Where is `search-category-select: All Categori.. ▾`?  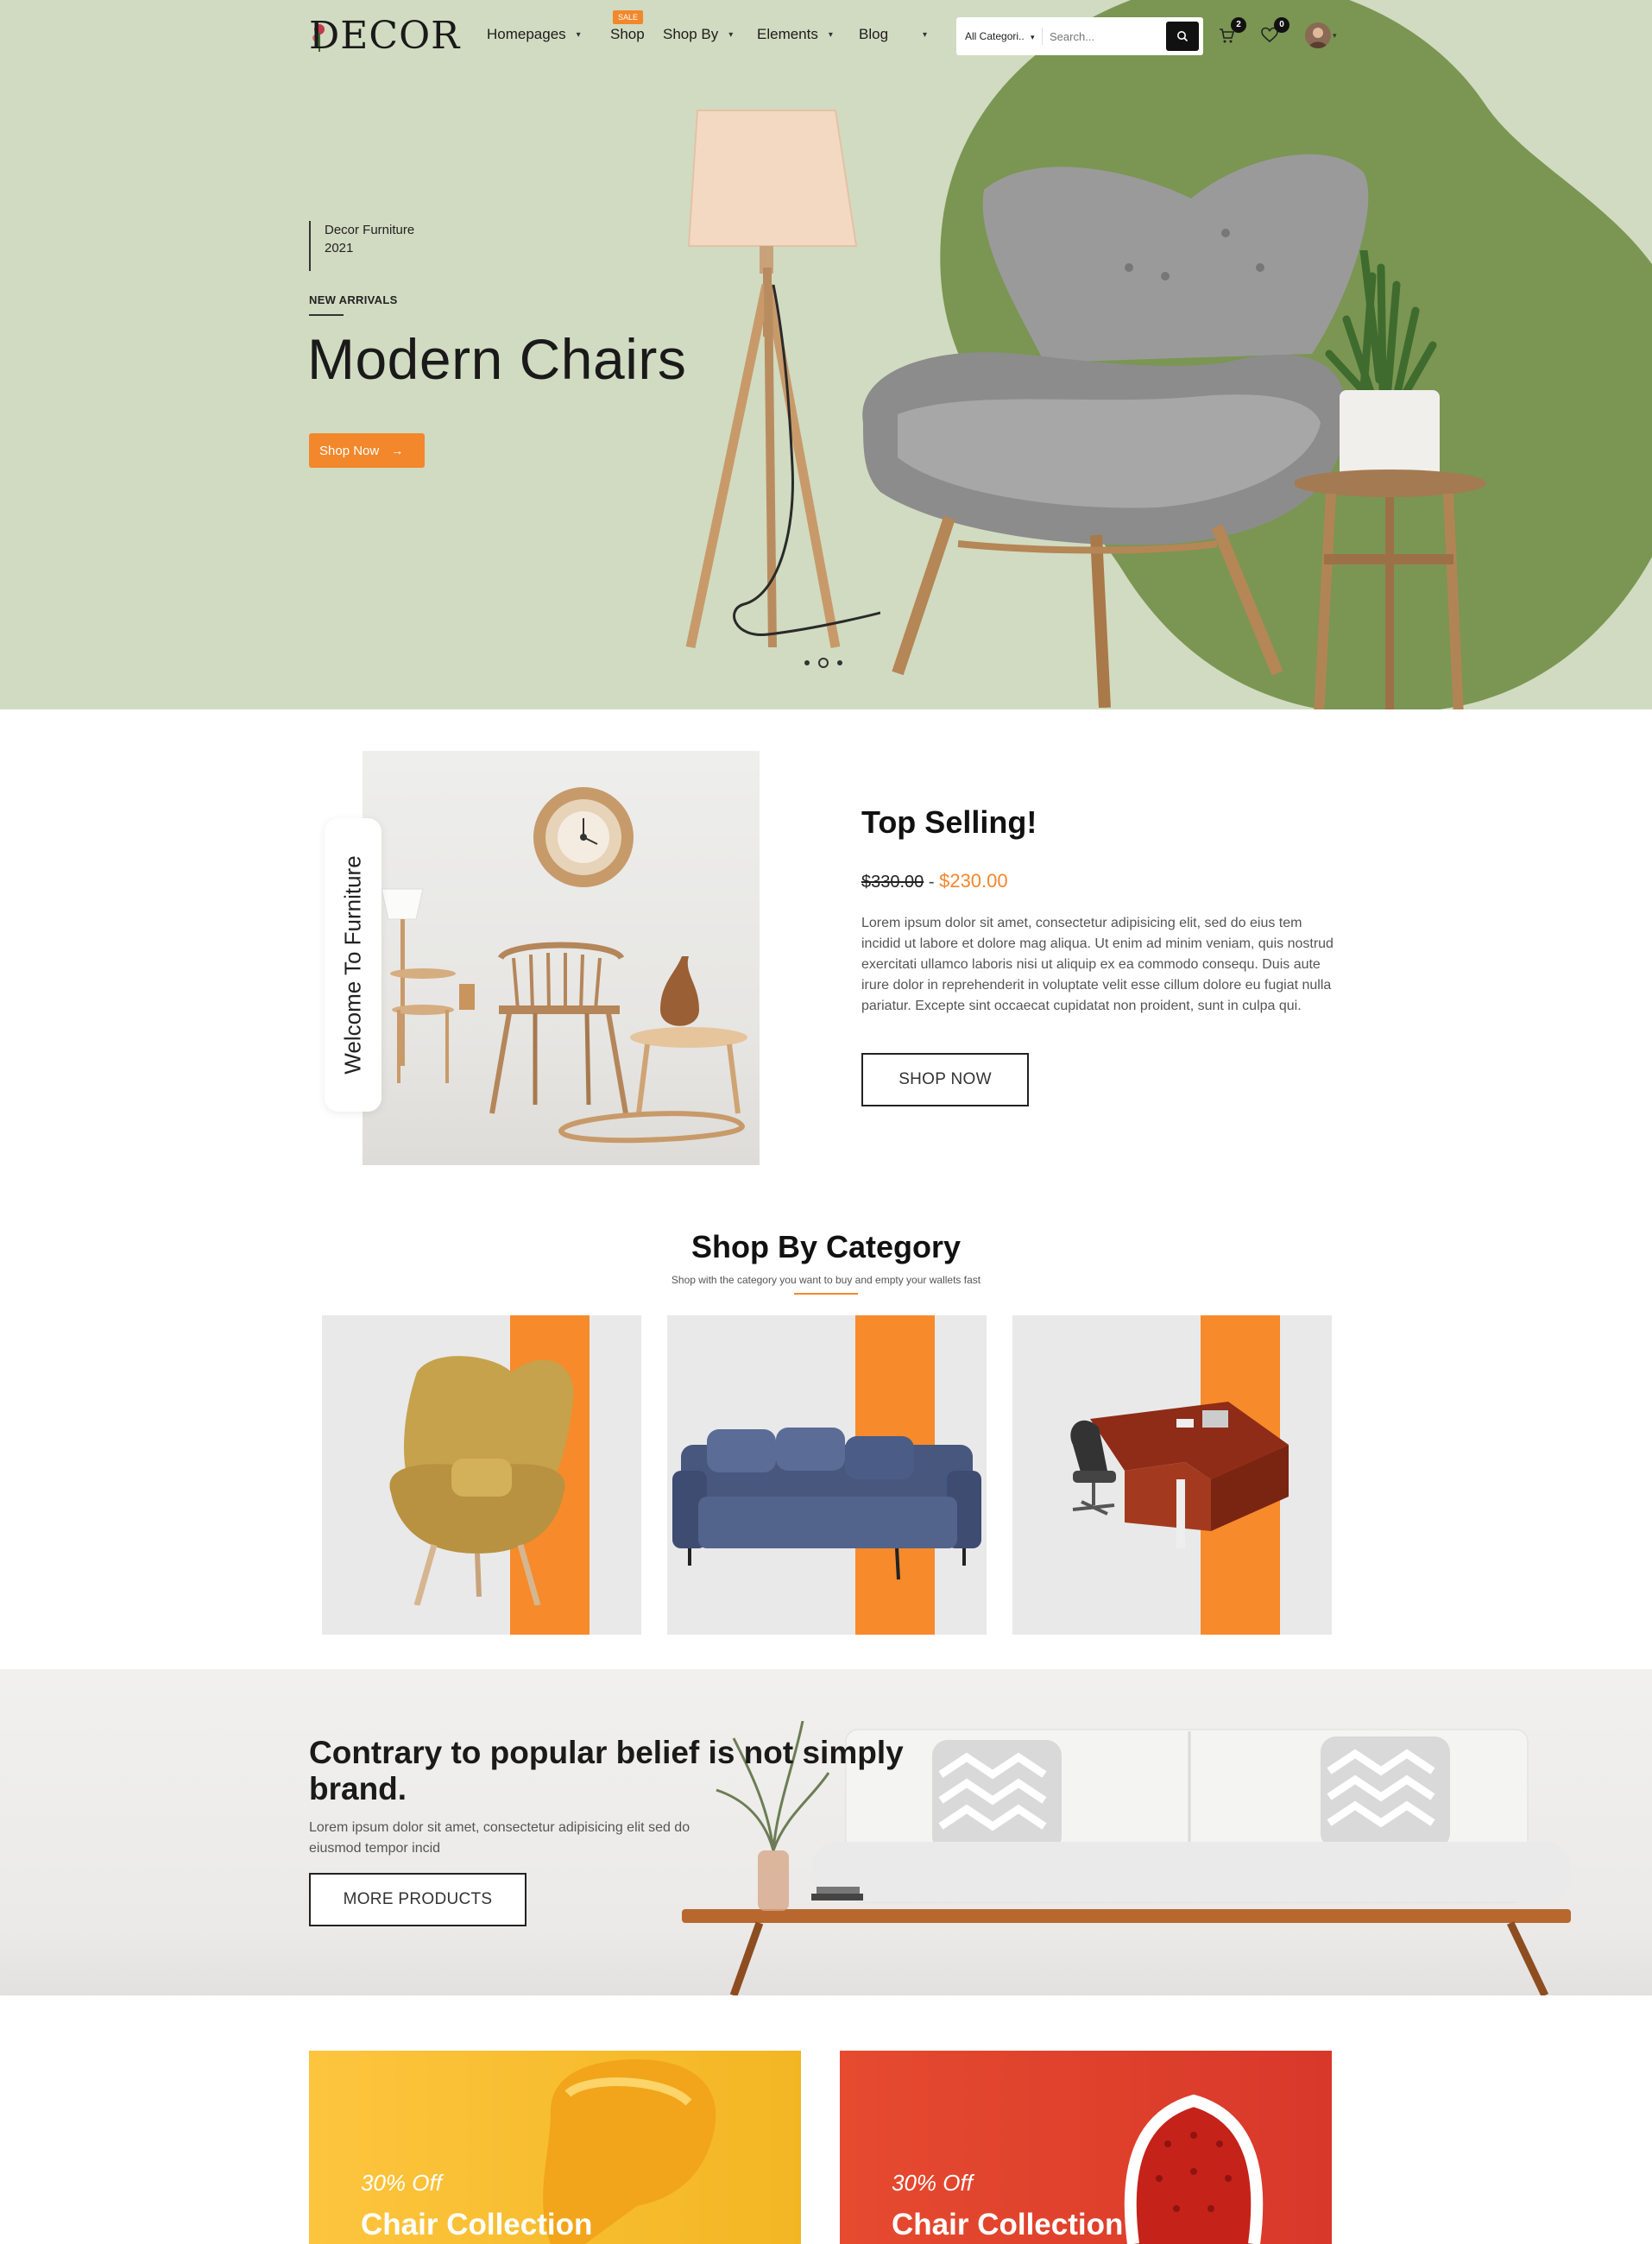
search-category-select: All Categori.. ▾ is located at coordinates (1000, 36).